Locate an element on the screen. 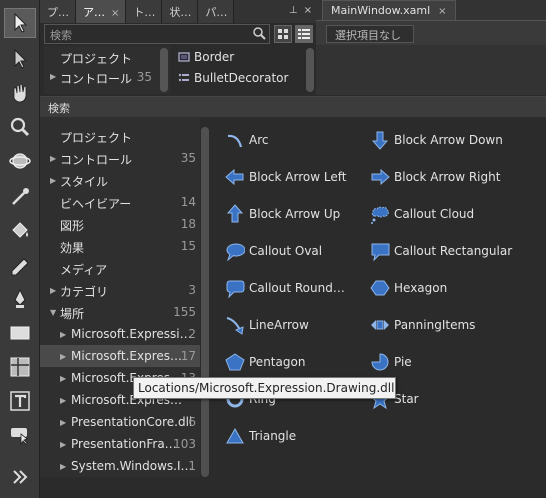  text-tool-icon is located at coordinates (20, 401).